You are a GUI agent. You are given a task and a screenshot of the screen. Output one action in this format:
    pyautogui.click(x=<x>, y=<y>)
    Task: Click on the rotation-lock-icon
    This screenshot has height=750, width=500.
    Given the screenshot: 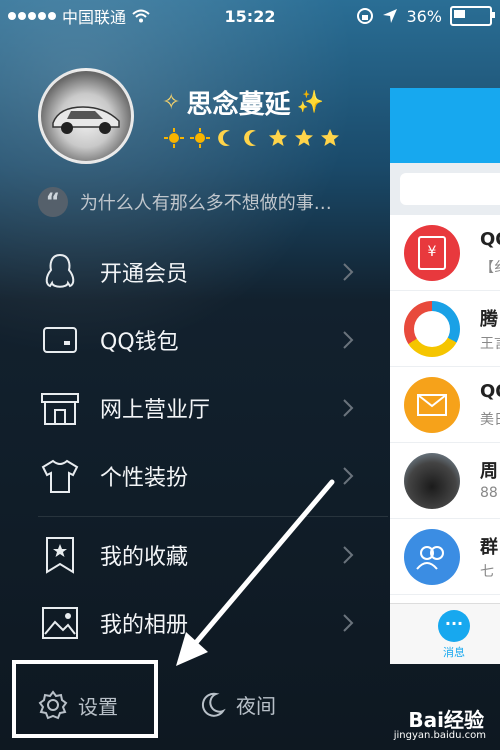 What is the action you would take?
    pyautogui.click(x=365, y=16)
    